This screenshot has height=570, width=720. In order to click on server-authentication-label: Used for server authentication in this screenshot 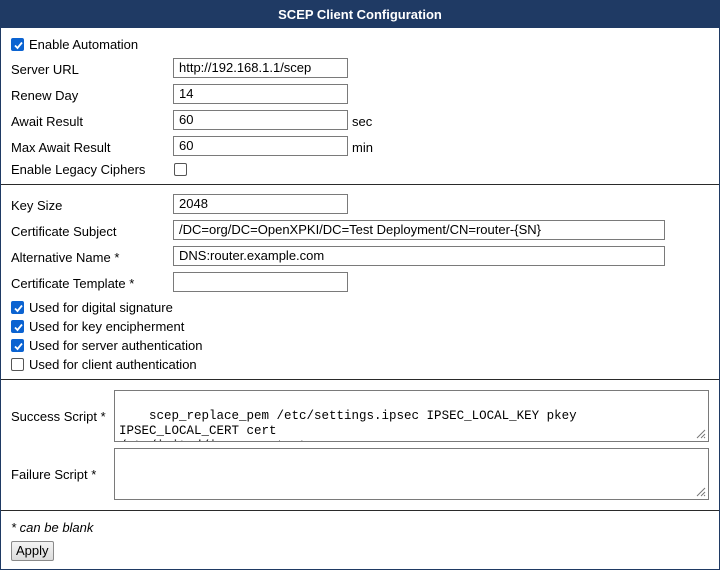, I will do `click(116, 345)`.